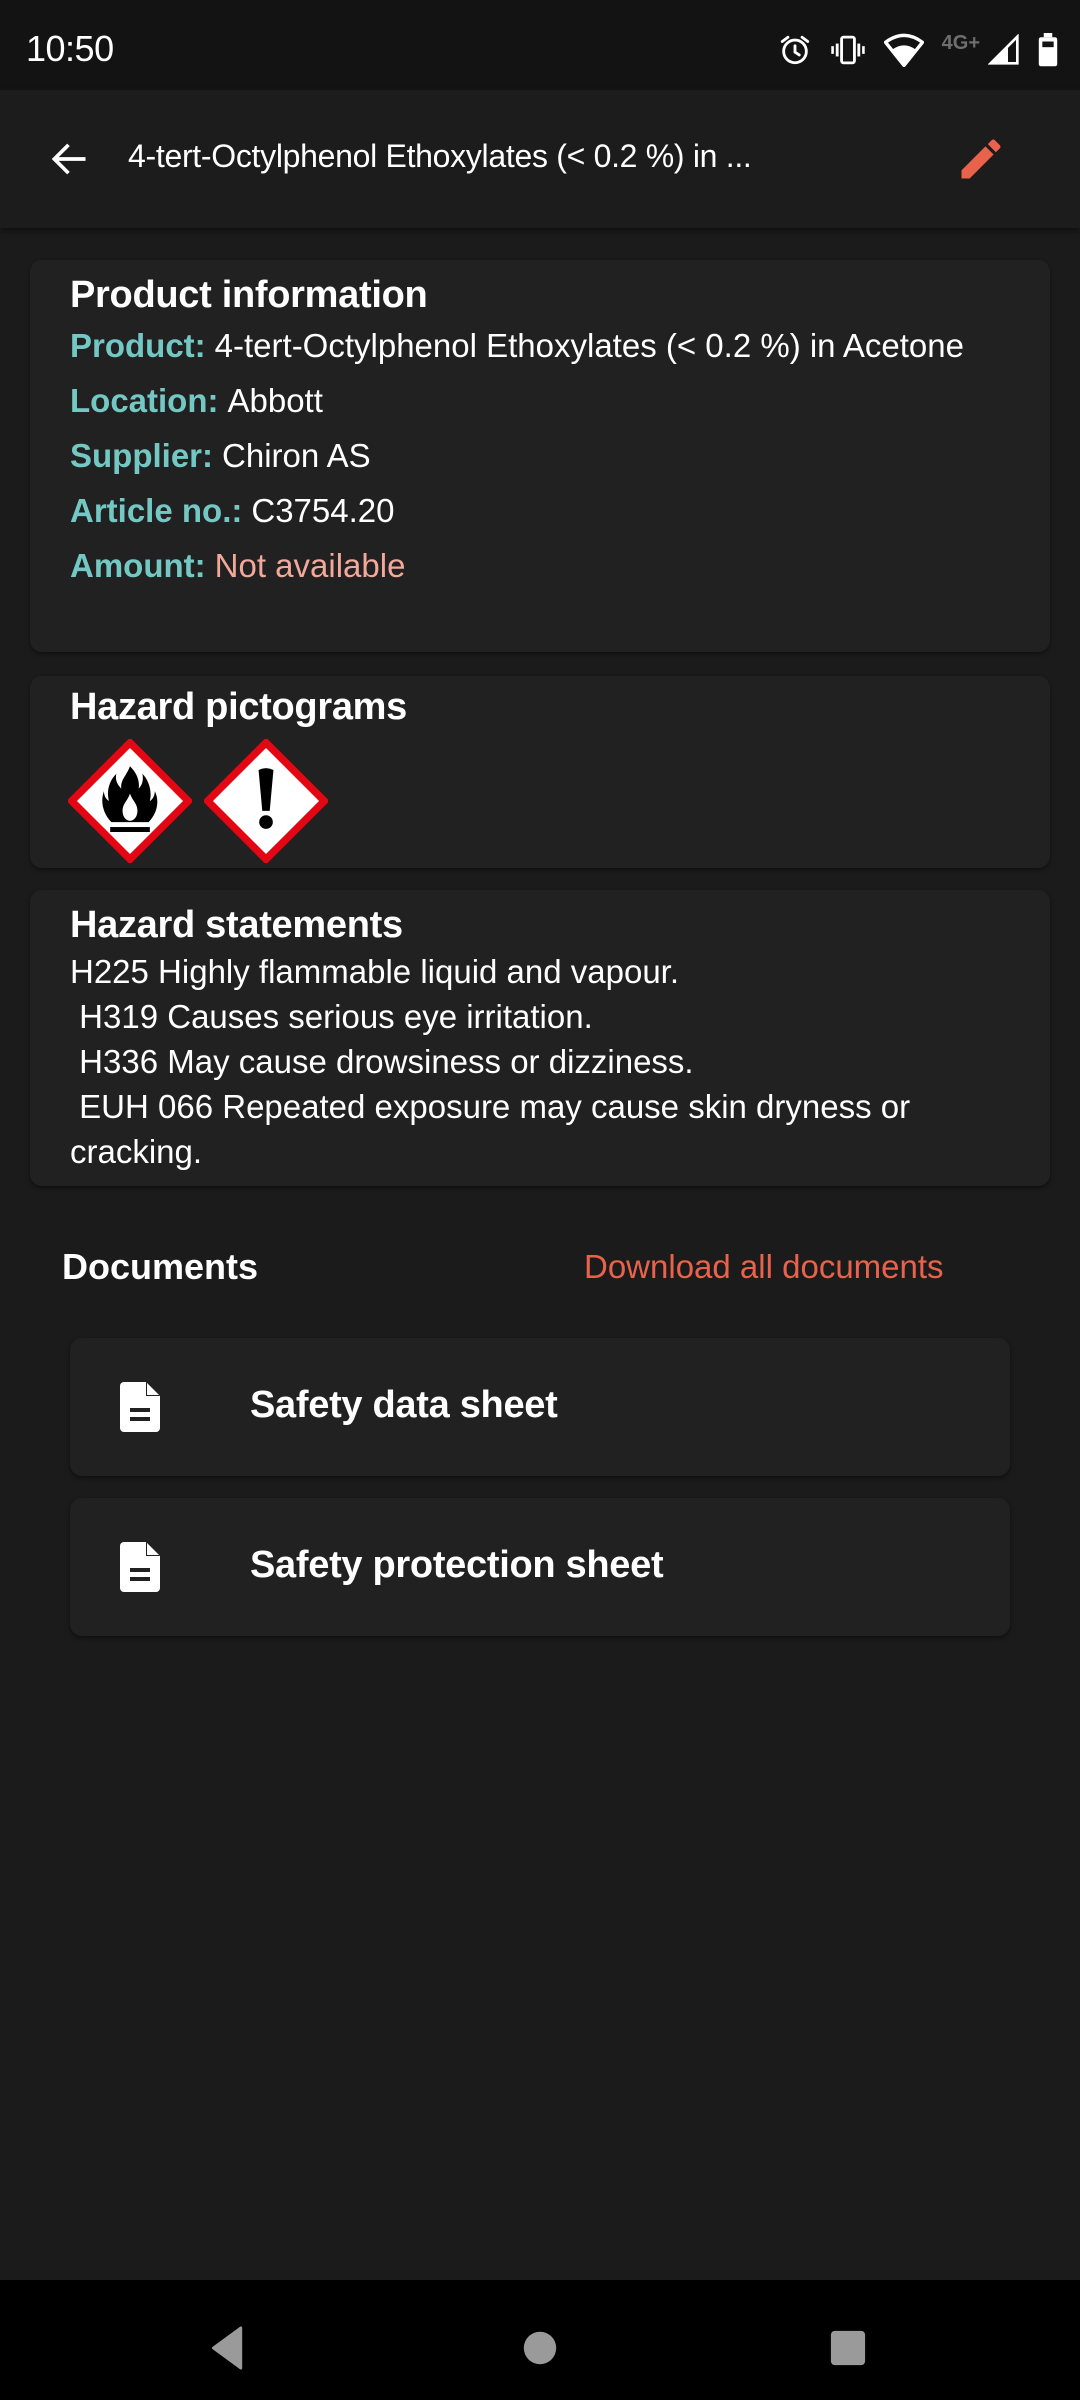  I want to click on article-label: Article no.:, so click(156, 510).